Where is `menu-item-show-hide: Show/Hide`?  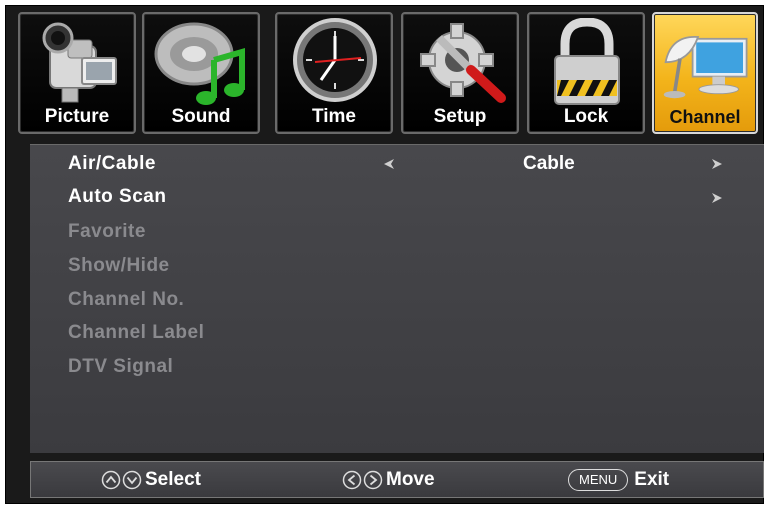 menu-item-show-hide: Show/Hide is located at coordinates (119, 266).